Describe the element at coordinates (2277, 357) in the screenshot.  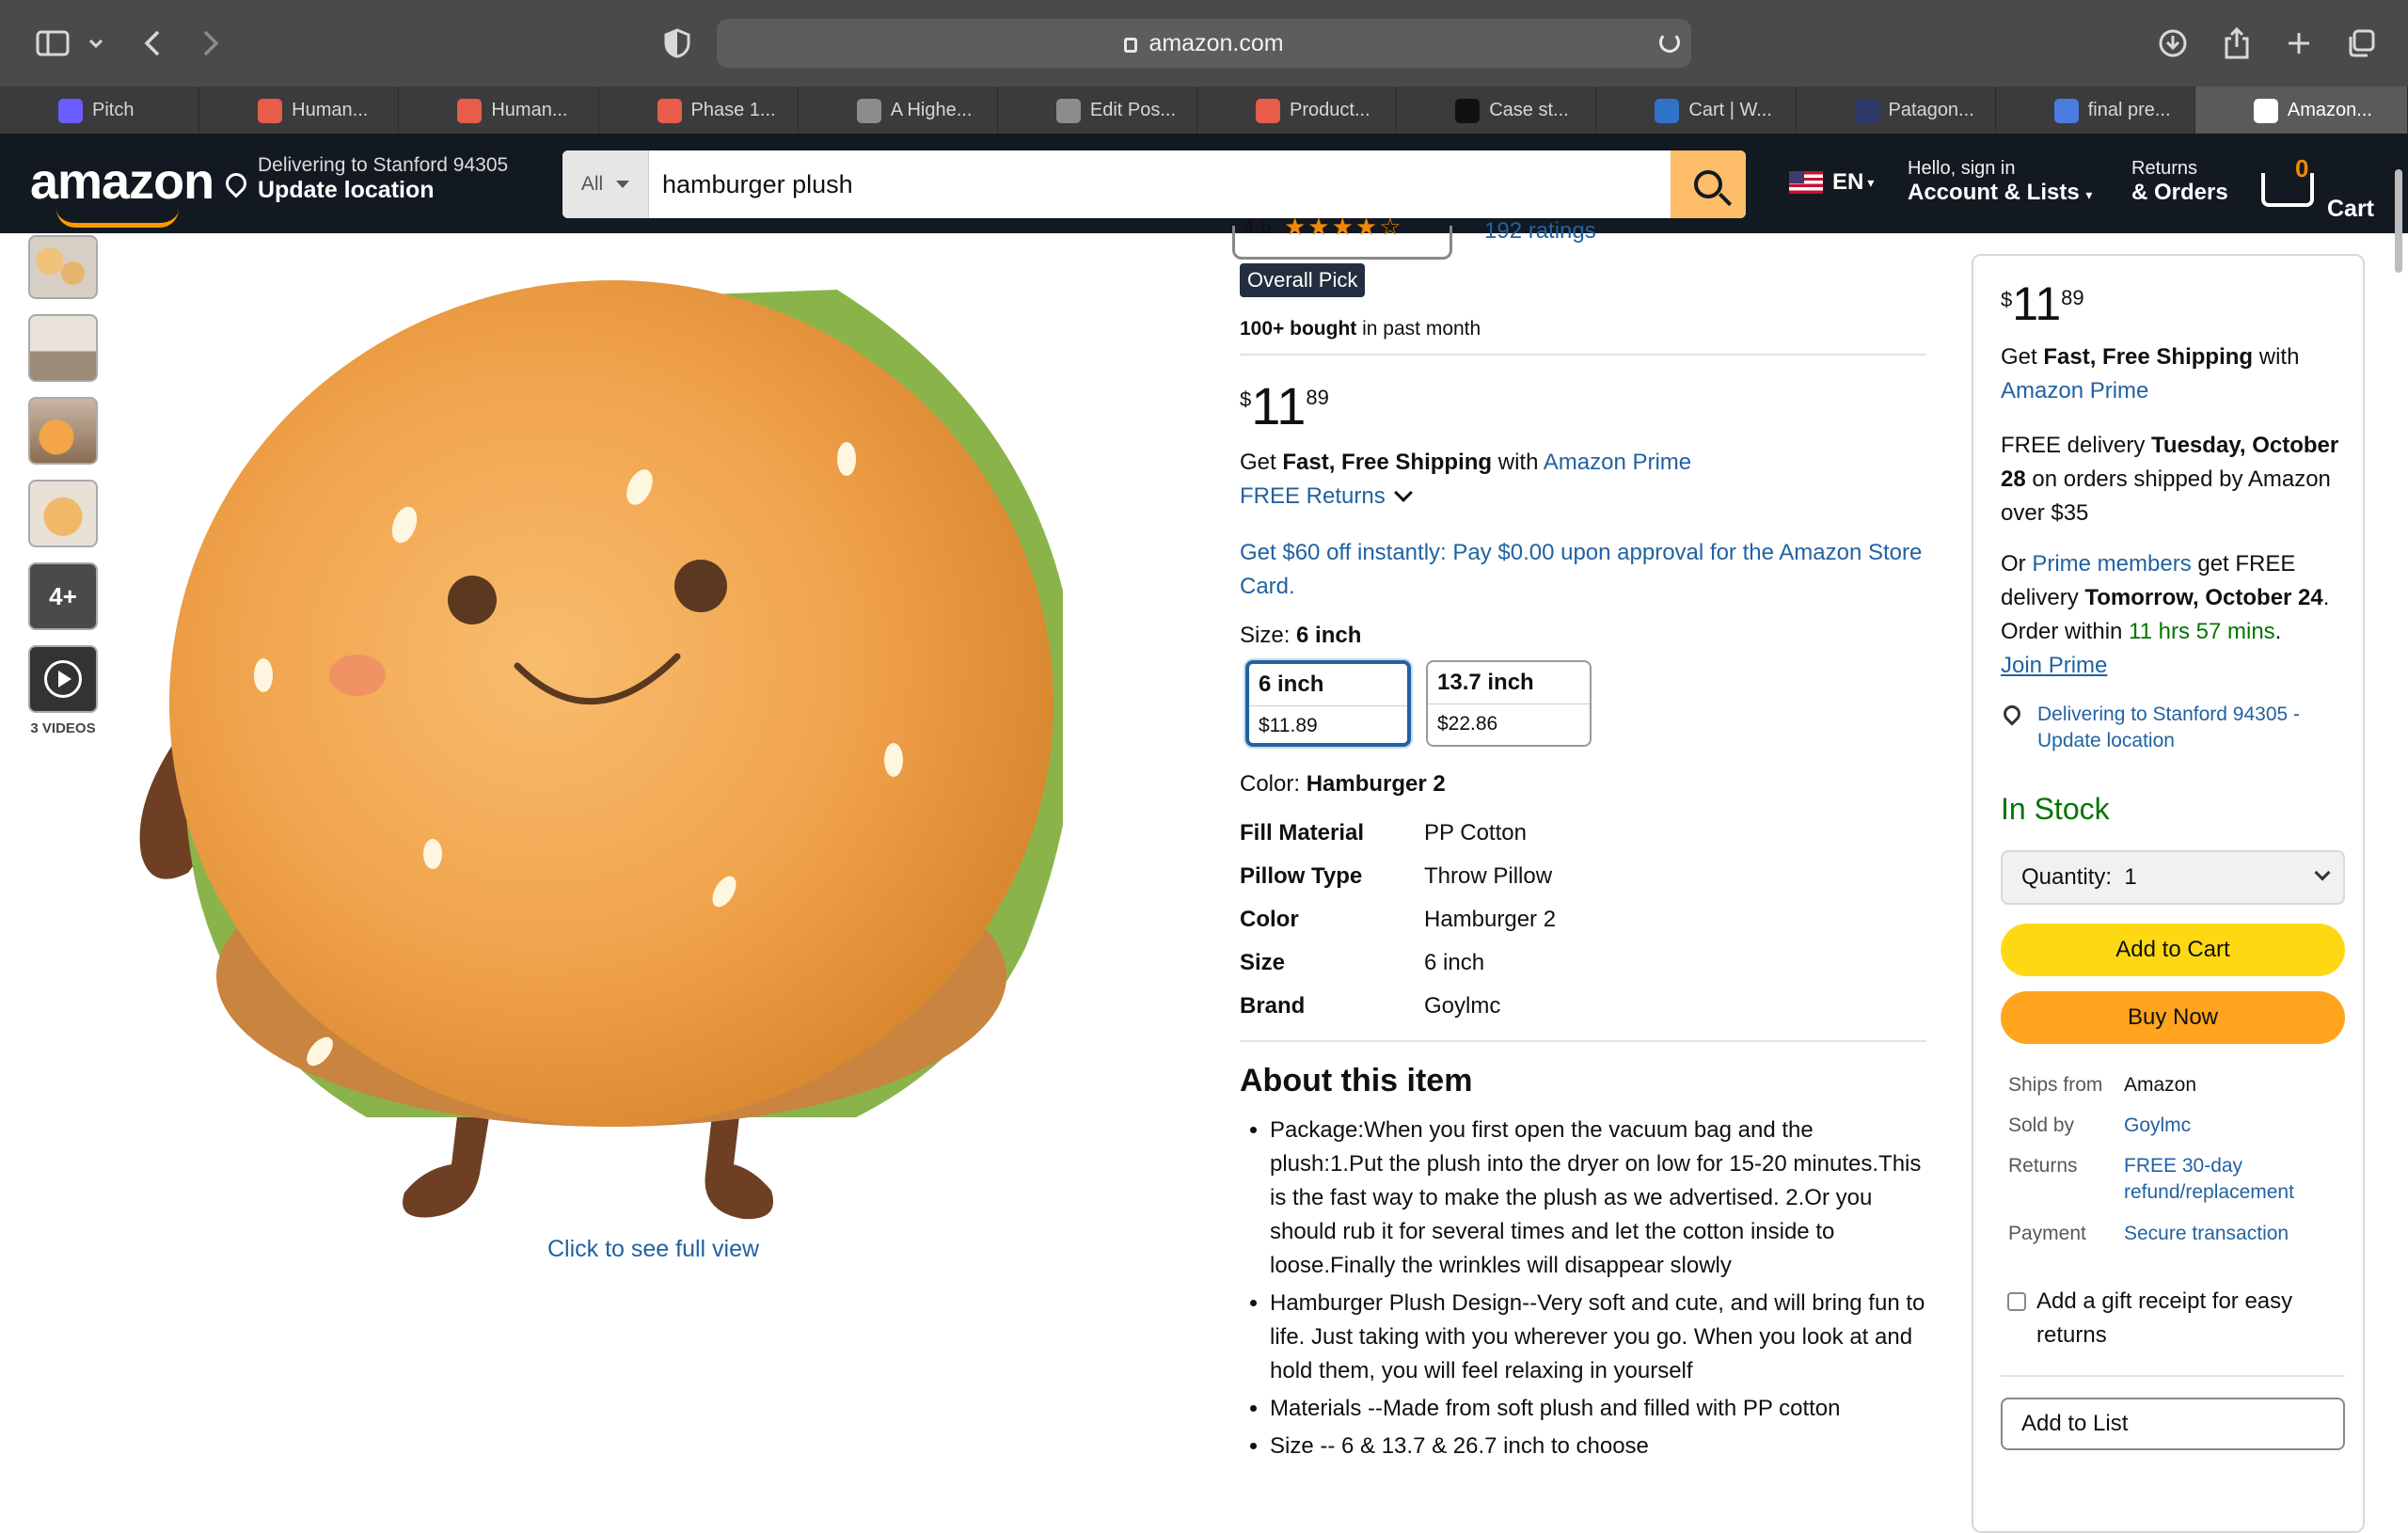
I see `shipping-mid: with` at that location.